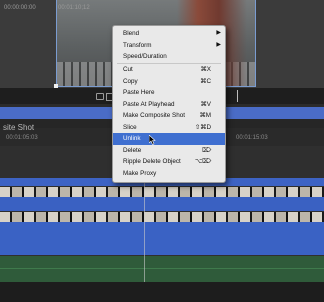  Describe the element at coordinates (169, 116) in the screenshot. I see `menu-item-make-composite-shot: Make Composite Shot ⌘M` at that location.